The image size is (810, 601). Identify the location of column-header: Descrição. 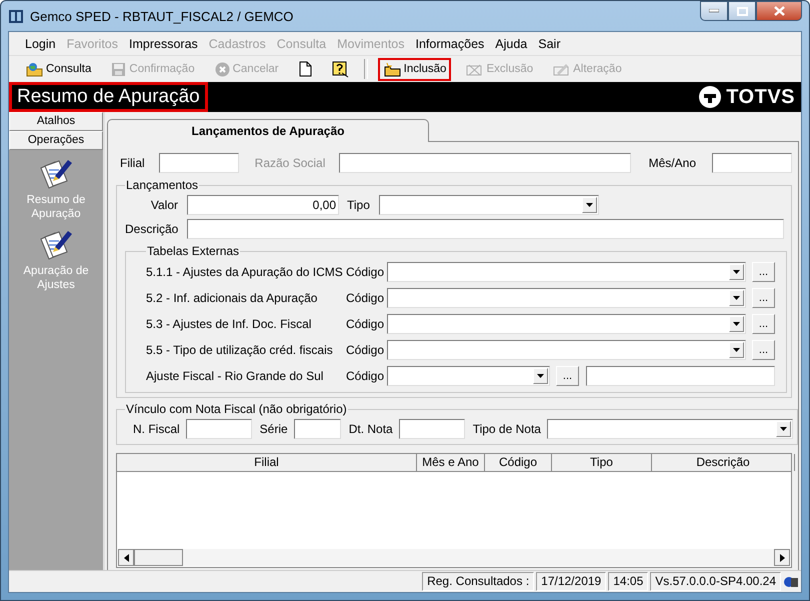
(723, 462).